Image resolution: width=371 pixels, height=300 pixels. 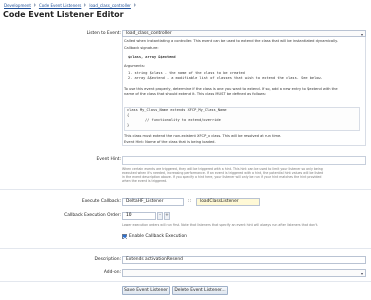 What do you see at coordinates (153, 202) in the screenshot?
I see `callback-class-input: DeltaHF_Listener` at bounding box center [153, 202].